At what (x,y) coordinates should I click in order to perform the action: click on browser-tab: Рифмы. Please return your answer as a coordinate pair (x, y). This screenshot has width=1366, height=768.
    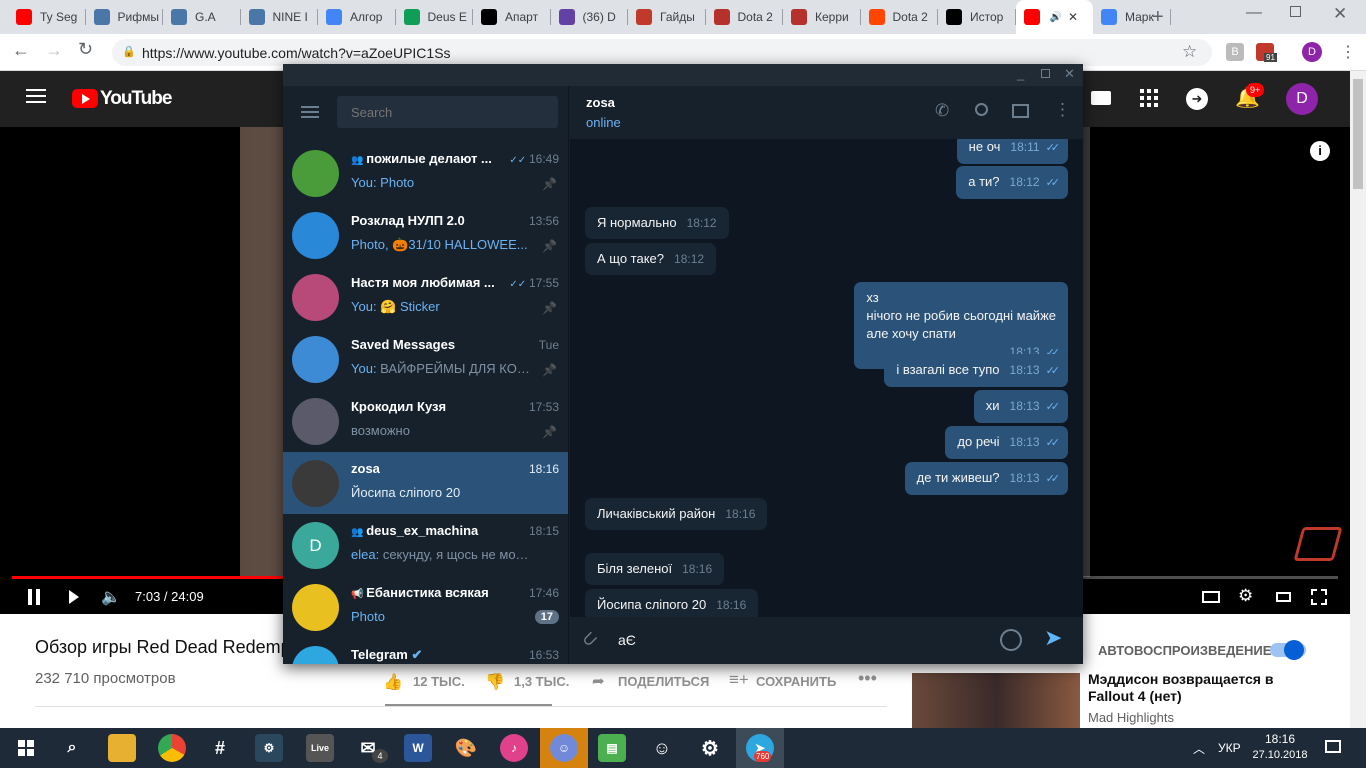
    Looking at the image, I should click on (124, 17).